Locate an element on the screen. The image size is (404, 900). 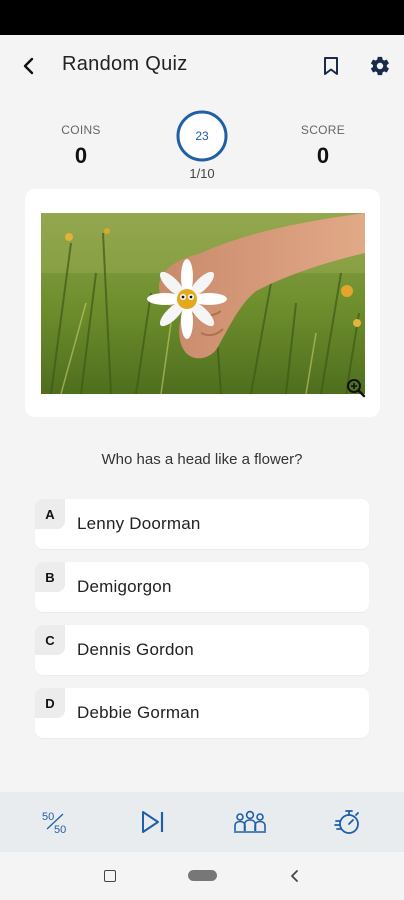
fifty-fifty-button: 50 50 is located at coordinates (56, 822).